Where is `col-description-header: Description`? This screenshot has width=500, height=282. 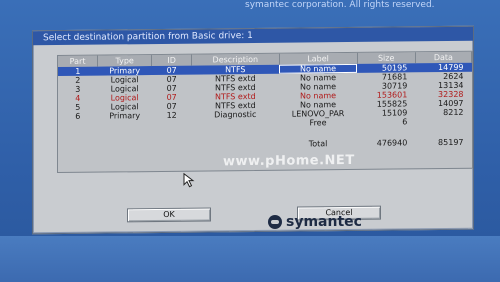
col-description-header: Description is located at coordinates (235, 59).